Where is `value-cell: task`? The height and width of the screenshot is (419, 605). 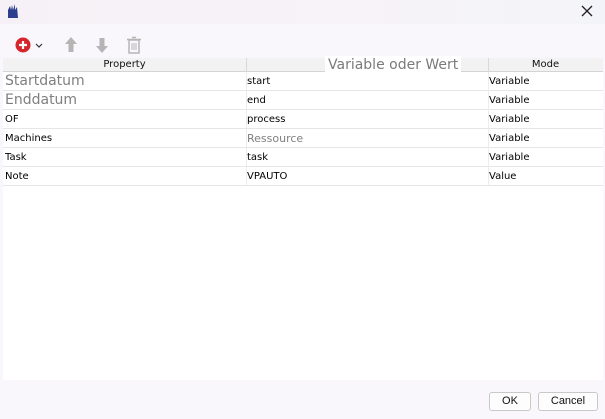
value-cell: task is located at coordinates (366, 157).